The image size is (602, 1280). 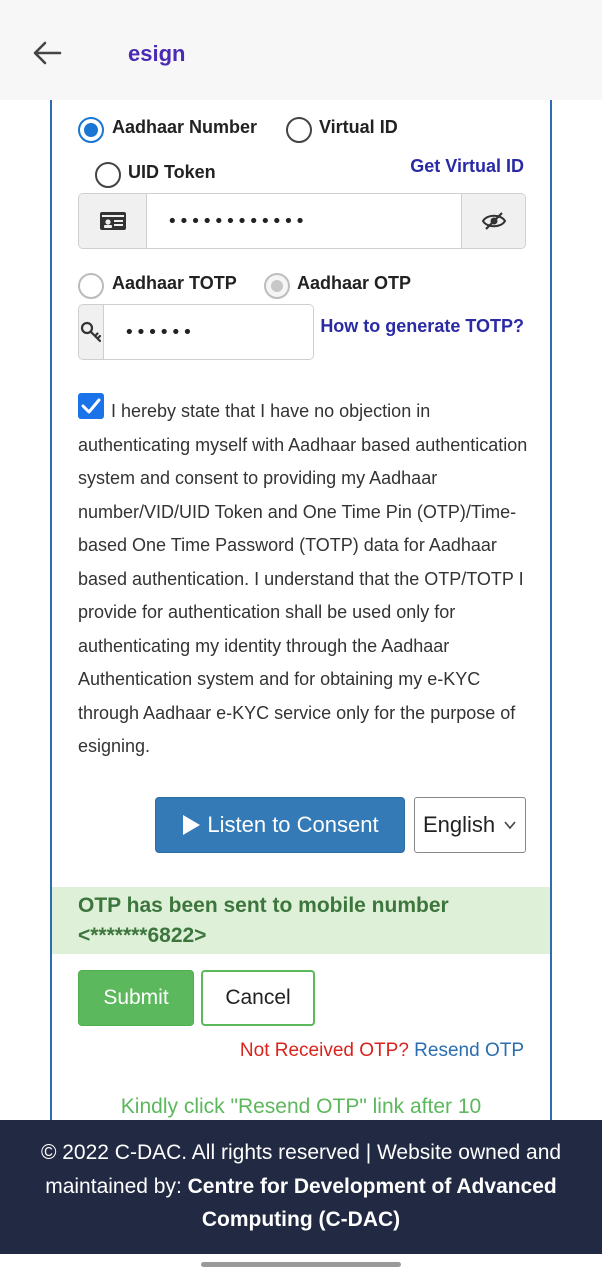 I want to click on back-button, so click(x=47, y=53).